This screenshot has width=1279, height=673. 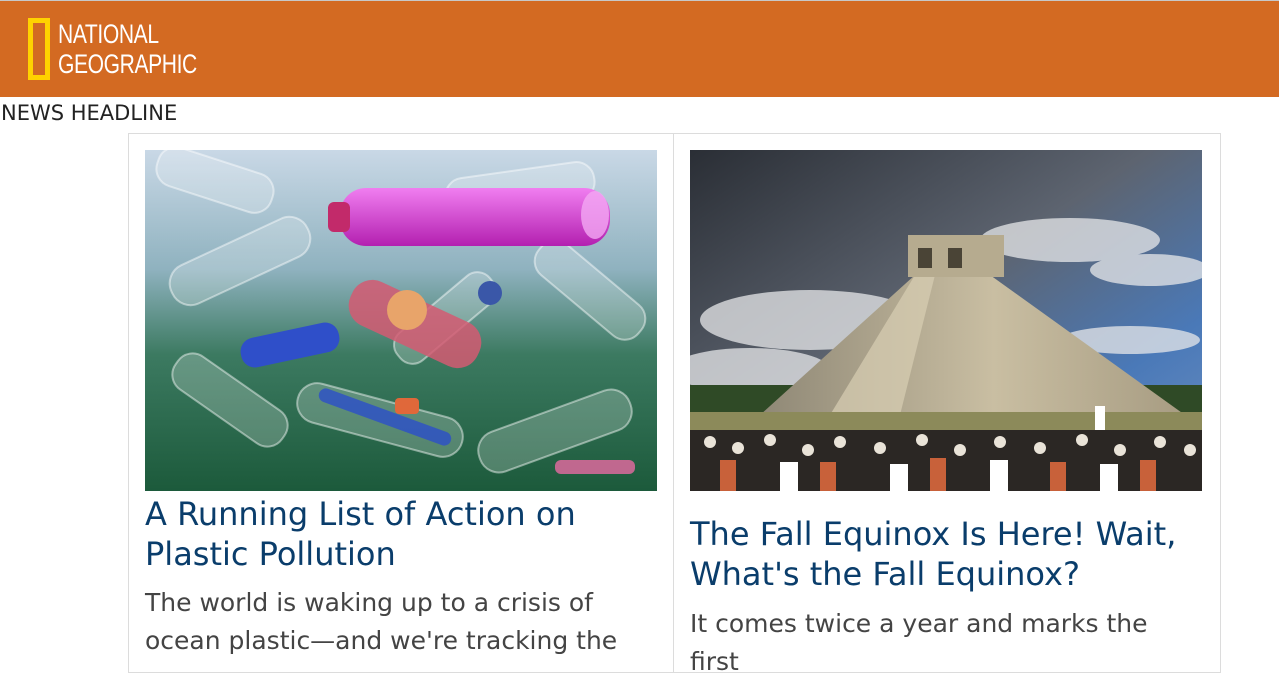 I want to click on section-heading: NEWS HEADLINE, so click(x=89, y=113).